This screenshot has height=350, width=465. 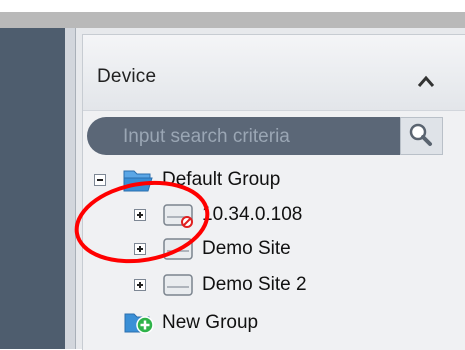 What do you see at coordinates (70, 188) in the screenshot?
I see `panel-separator` at bounding box center [70, 188].